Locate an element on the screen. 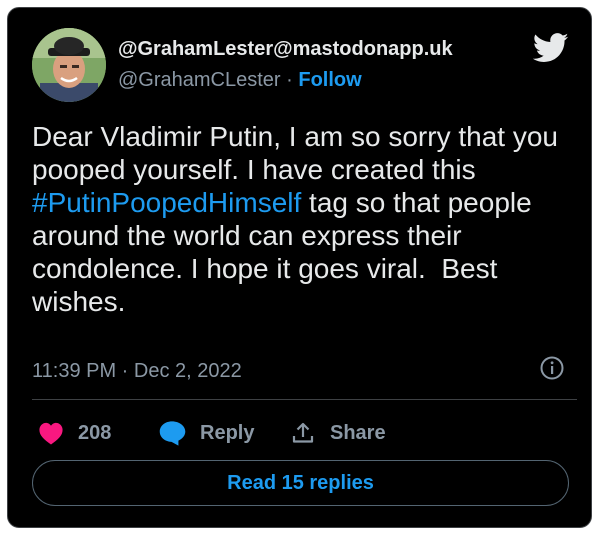  share-label: Share is located at coordinates (358, 432).